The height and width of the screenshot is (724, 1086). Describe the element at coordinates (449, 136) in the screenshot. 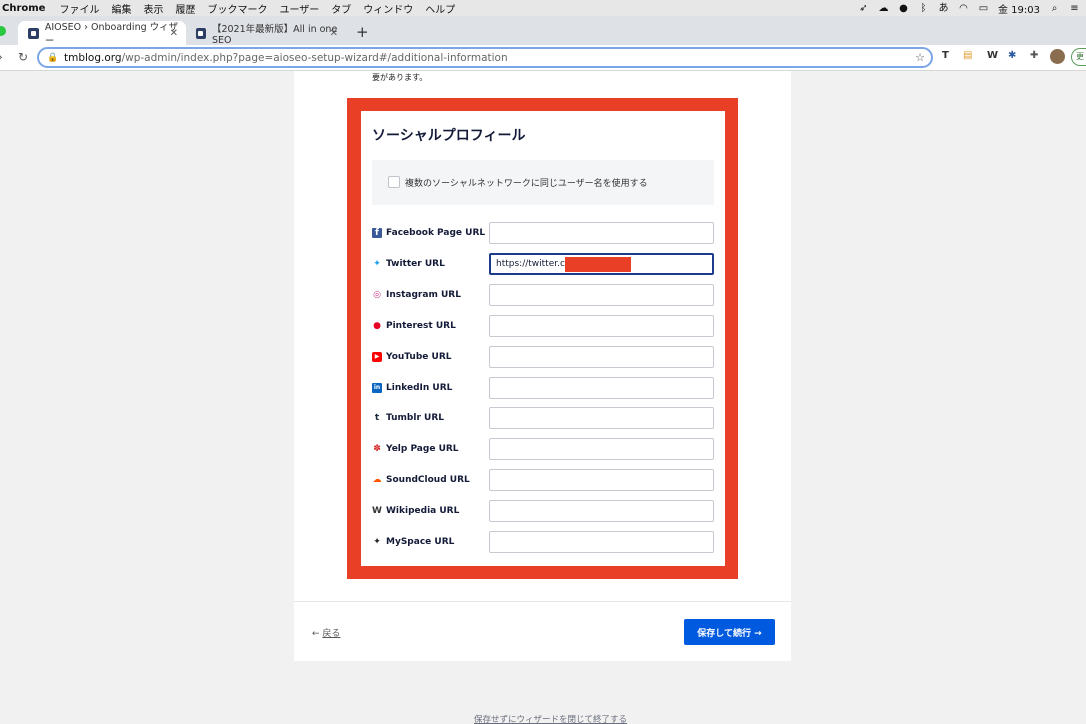

I see `section-title: ソーシャルプロフィール` at that location.